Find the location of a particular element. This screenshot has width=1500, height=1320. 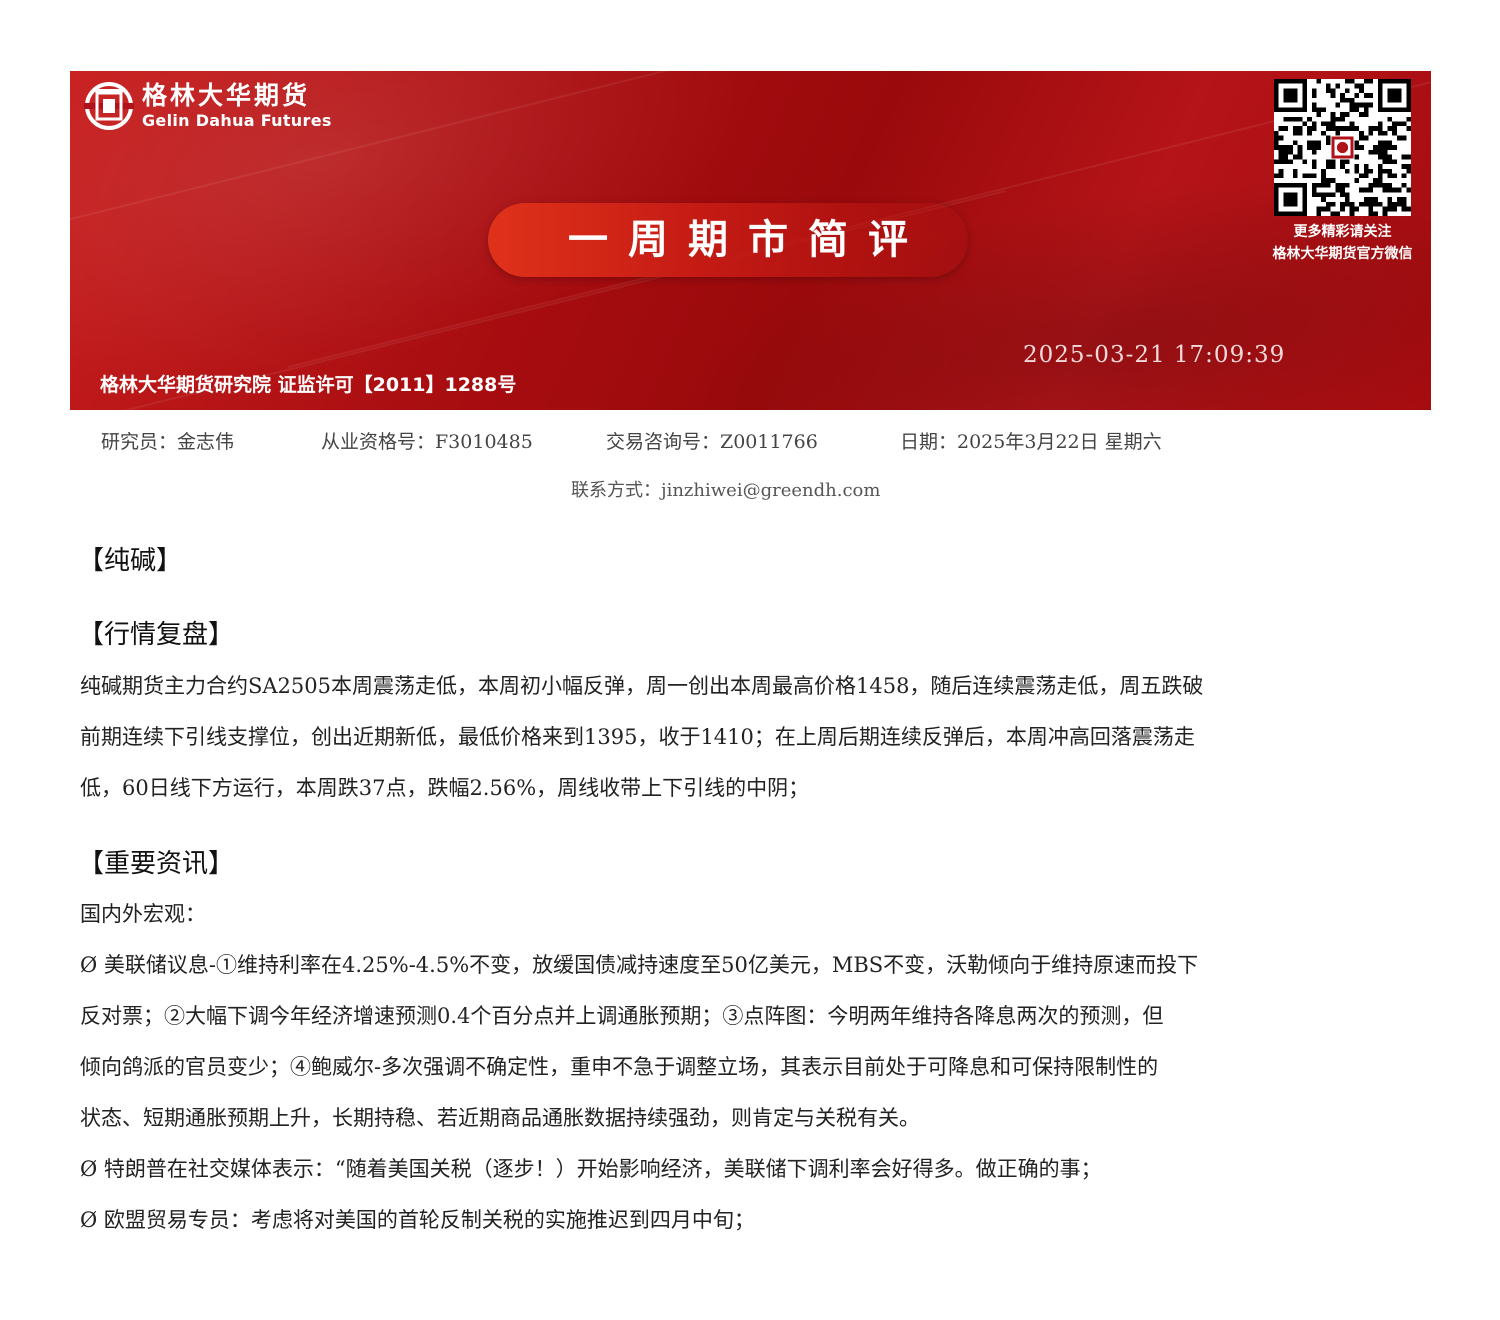

qualification-number: 从业资格号：F3010485 is located at coordinates (427, 442).